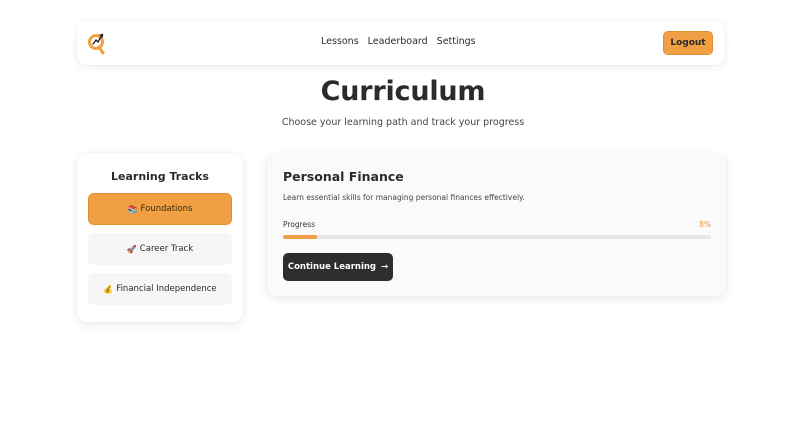 This screenshot has height=436, width=806. Describe the element at coordinates (403, 91) in the screenshot. I see `page-title: Curriculum` at that location.